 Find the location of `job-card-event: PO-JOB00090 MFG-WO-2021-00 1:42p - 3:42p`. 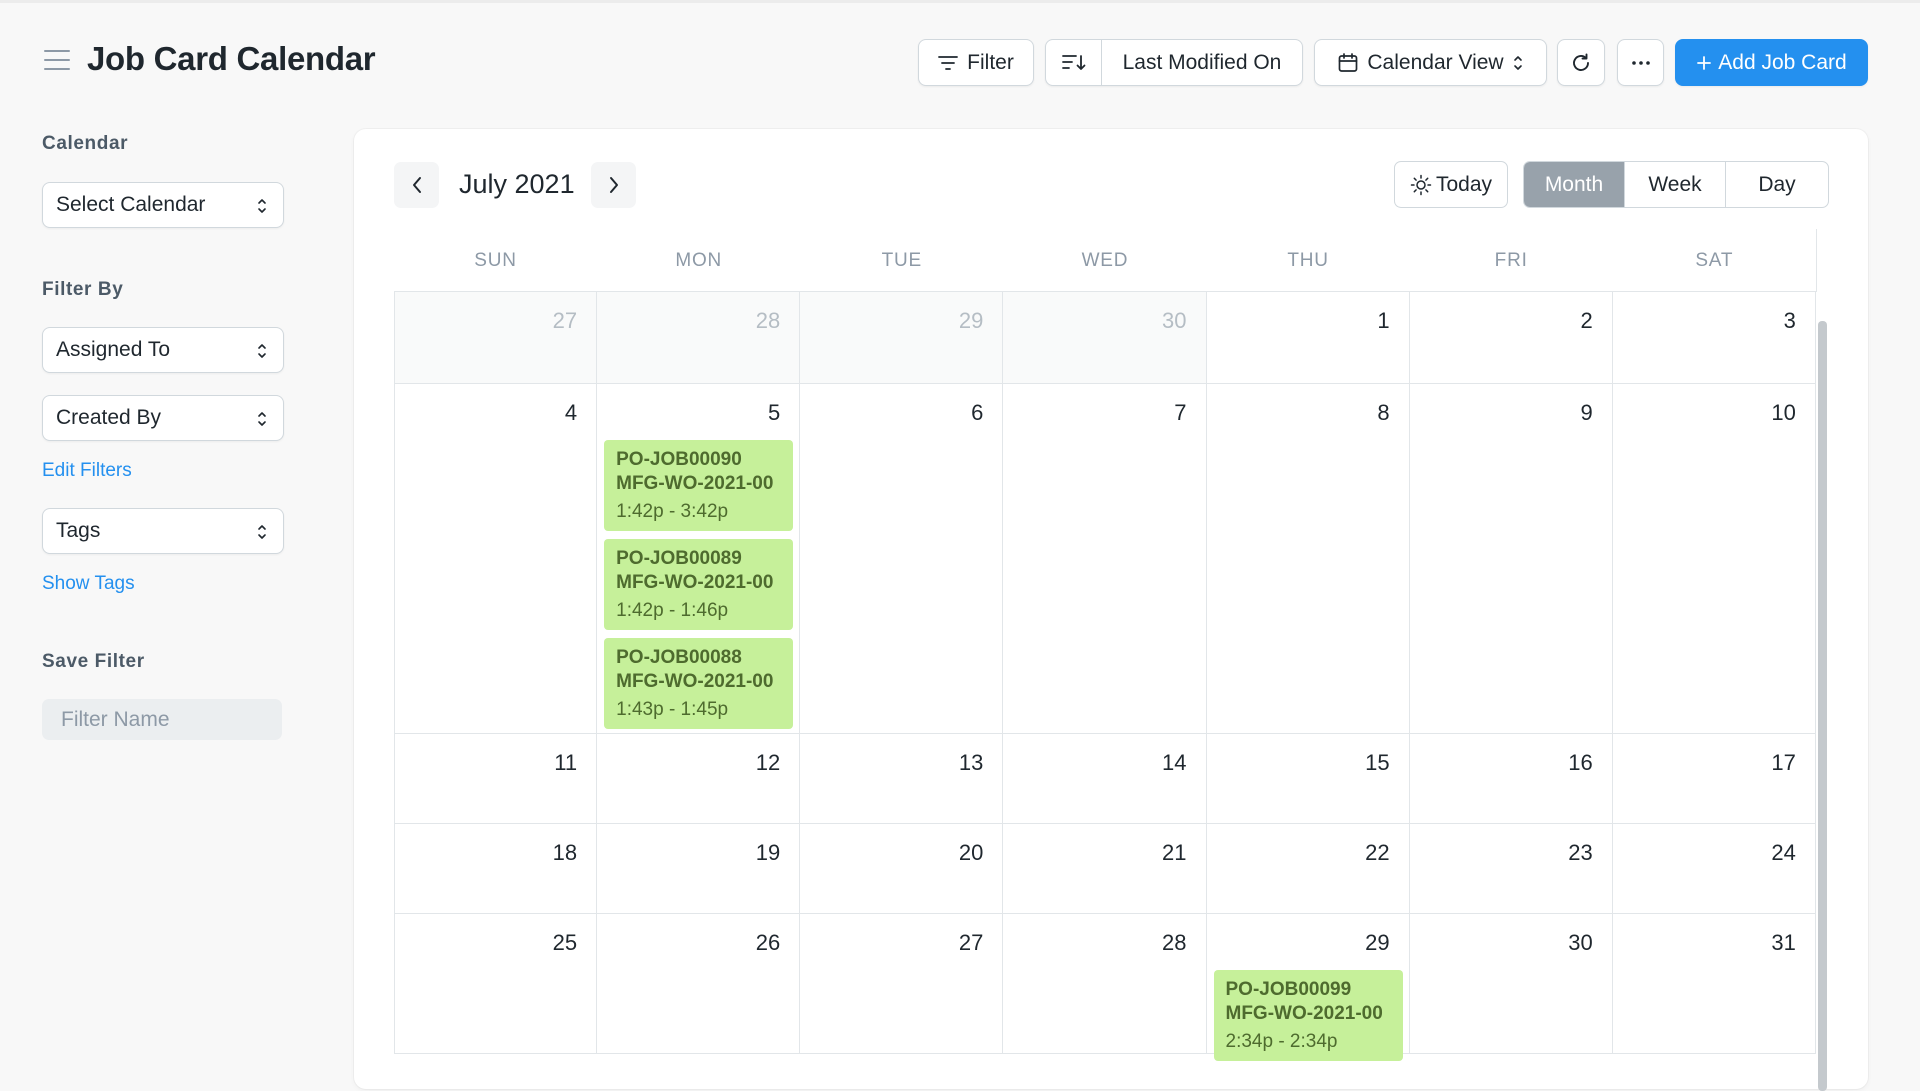

job-card-event: PO-JOB00090 MFG-WO-2021-00 1:42p - 3:42p is located at coordinates (699, 485).